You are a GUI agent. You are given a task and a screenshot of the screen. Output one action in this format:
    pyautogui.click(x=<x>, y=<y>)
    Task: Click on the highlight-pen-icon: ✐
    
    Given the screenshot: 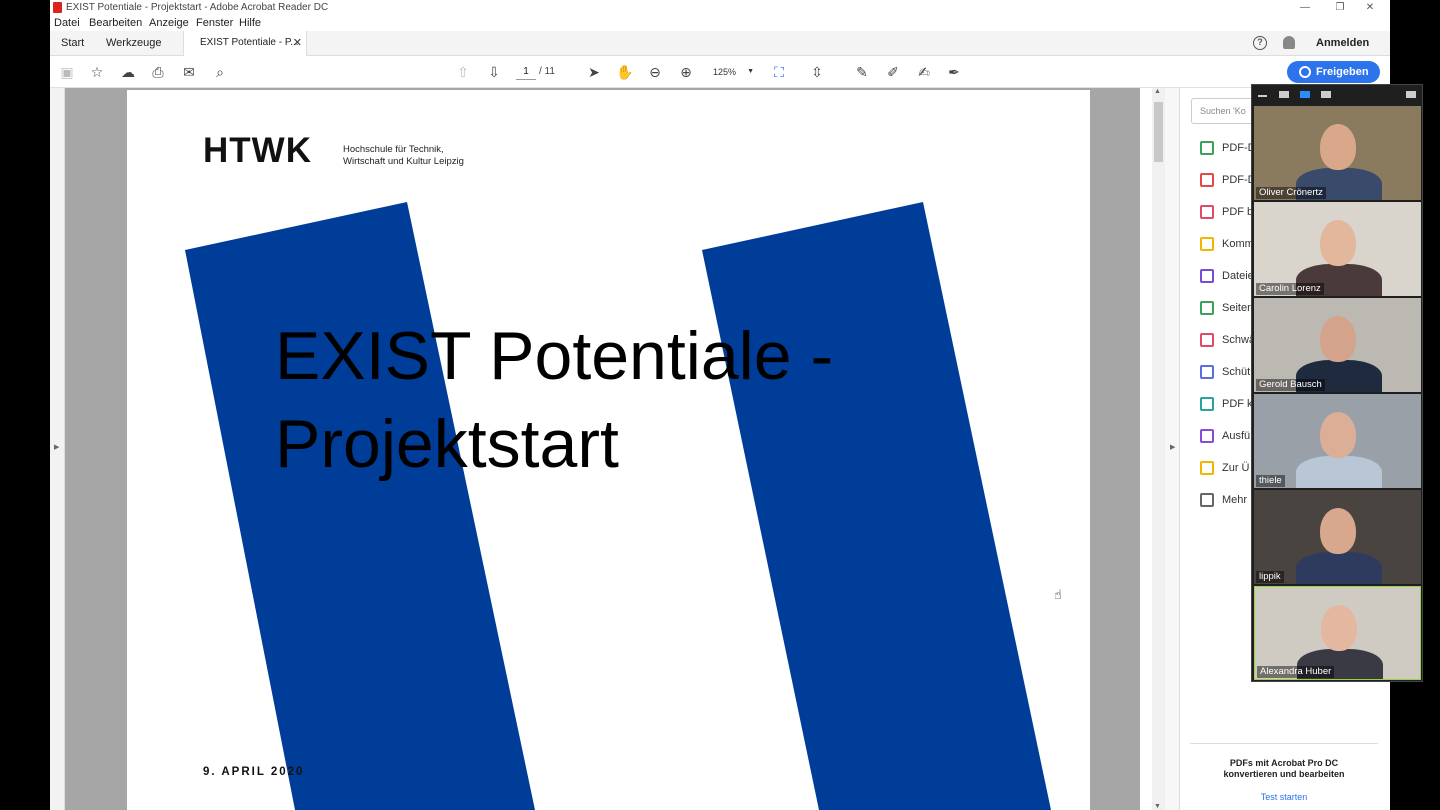 What is the action you would take?
    pyautogui.click(x=893, y=72)
    